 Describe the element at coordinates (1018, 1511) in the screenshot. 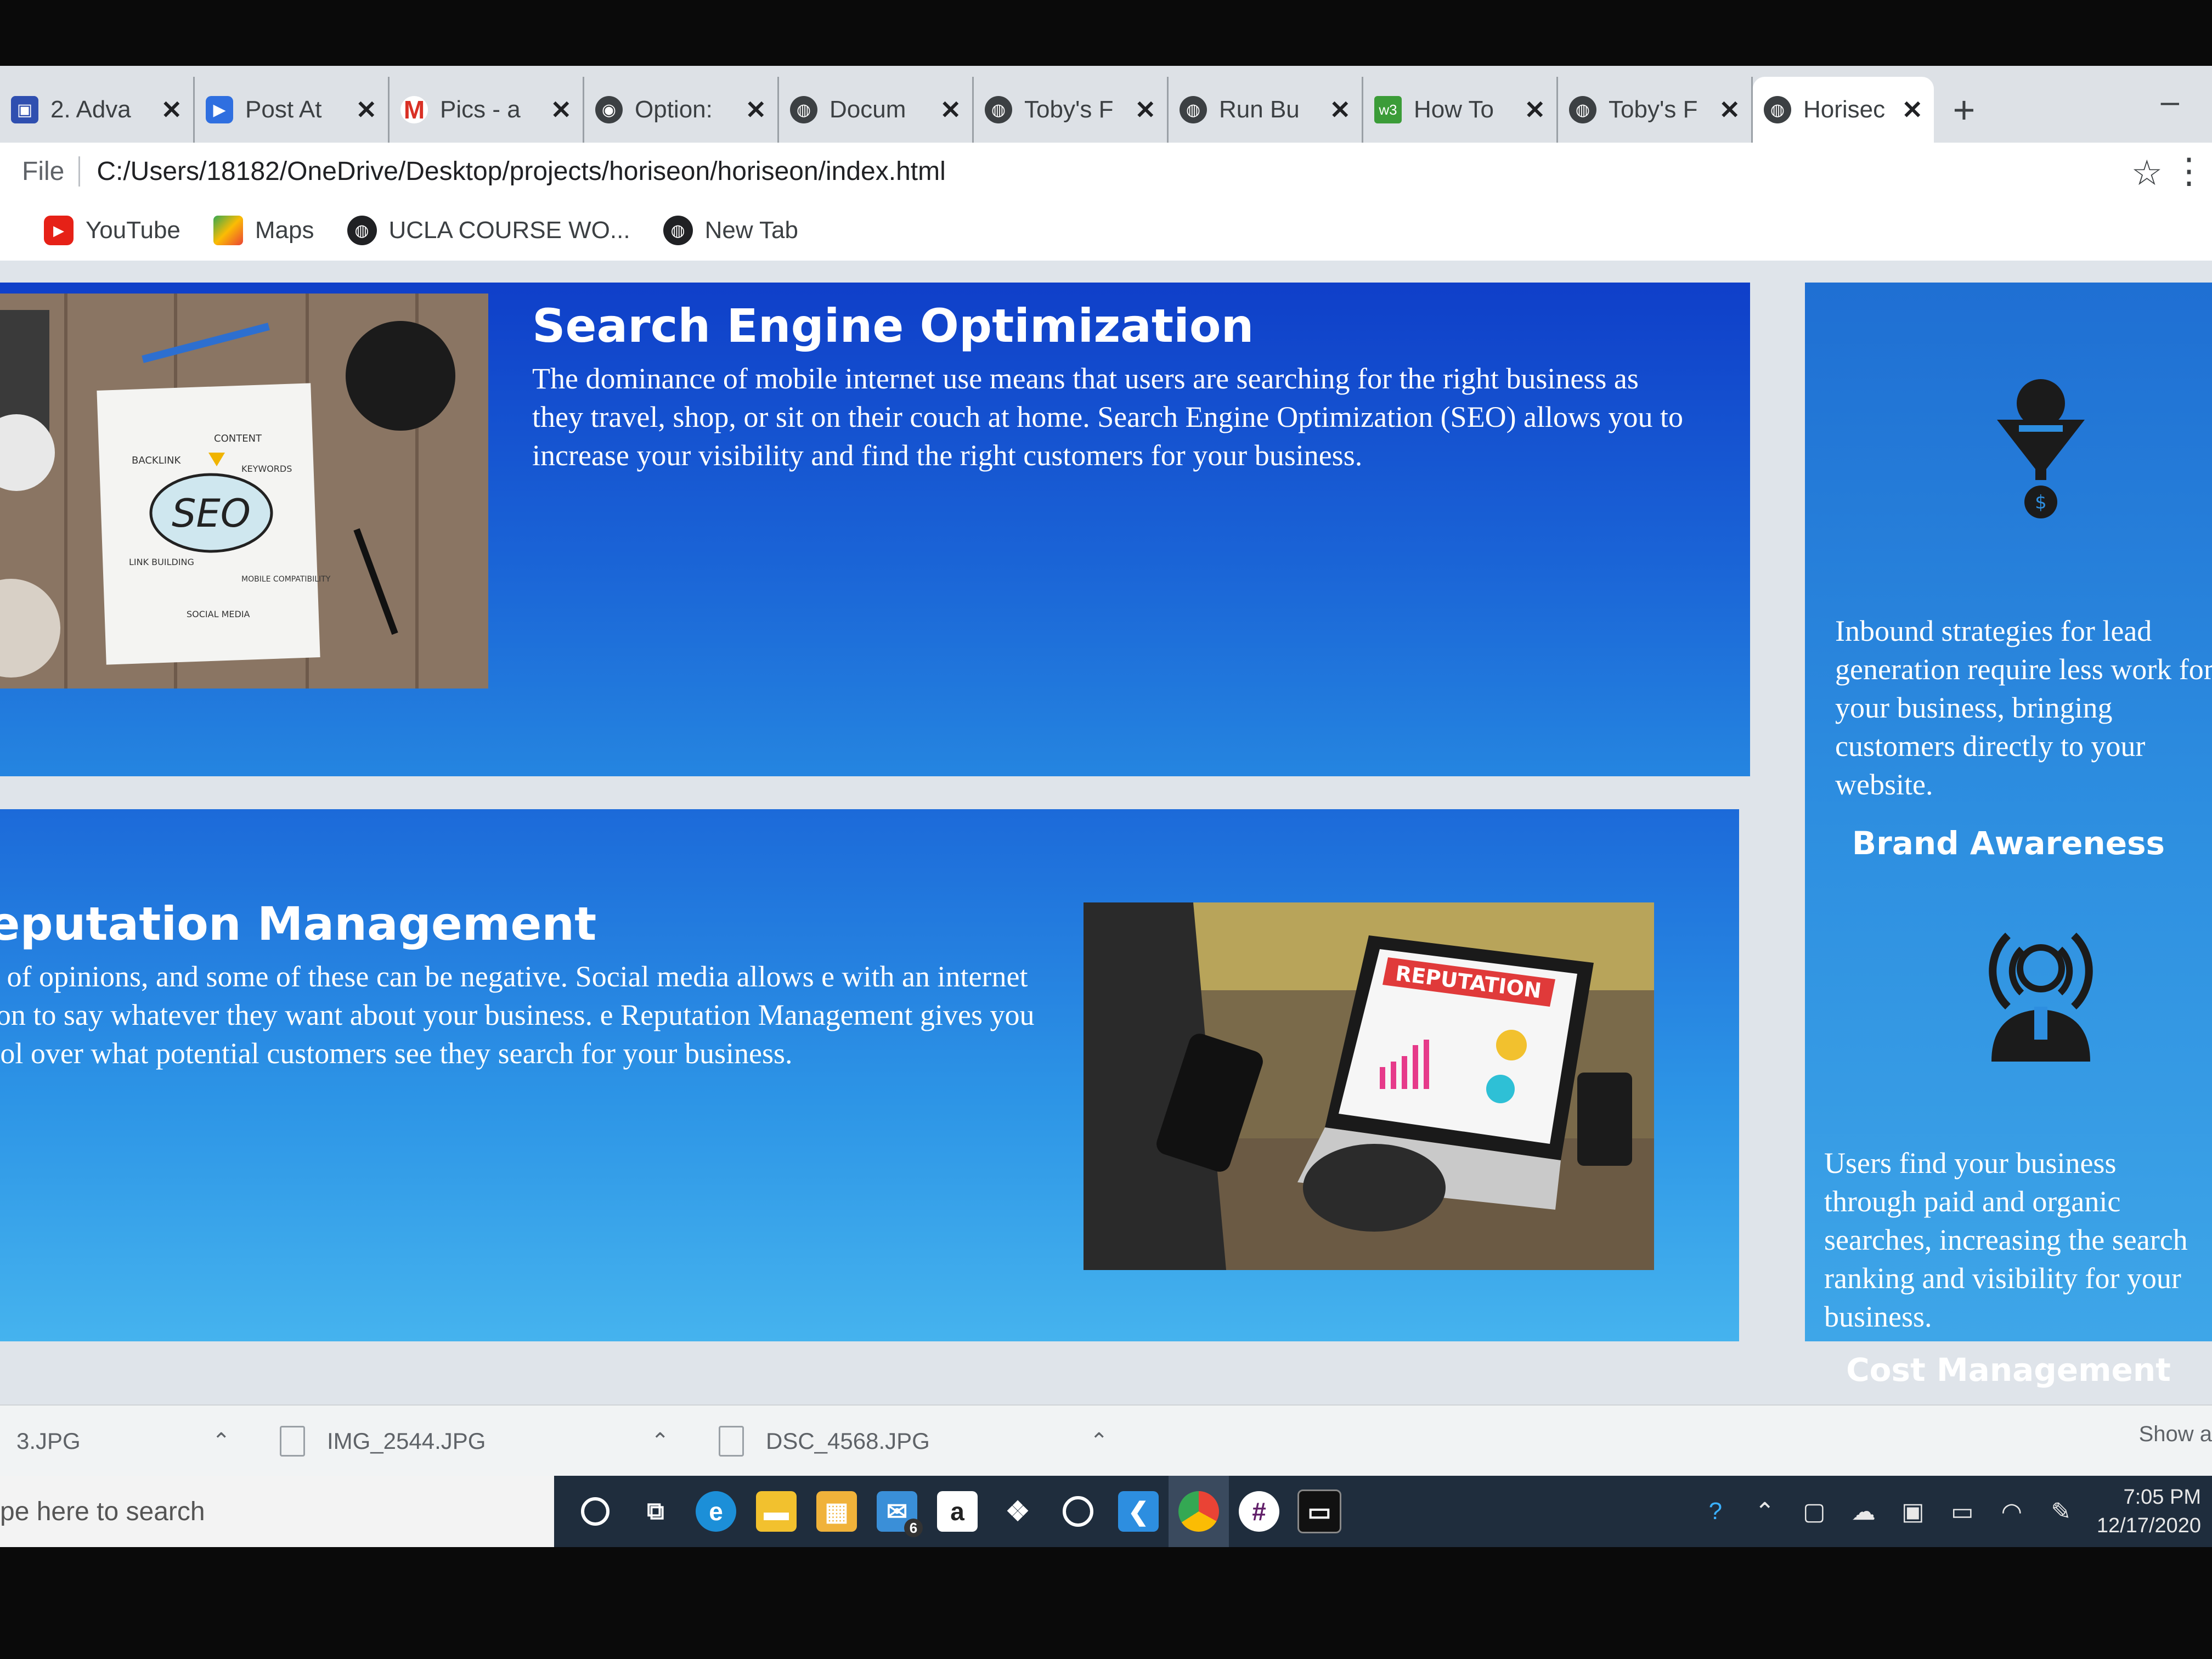

I see `dropbox-icon: ❖` at that location.